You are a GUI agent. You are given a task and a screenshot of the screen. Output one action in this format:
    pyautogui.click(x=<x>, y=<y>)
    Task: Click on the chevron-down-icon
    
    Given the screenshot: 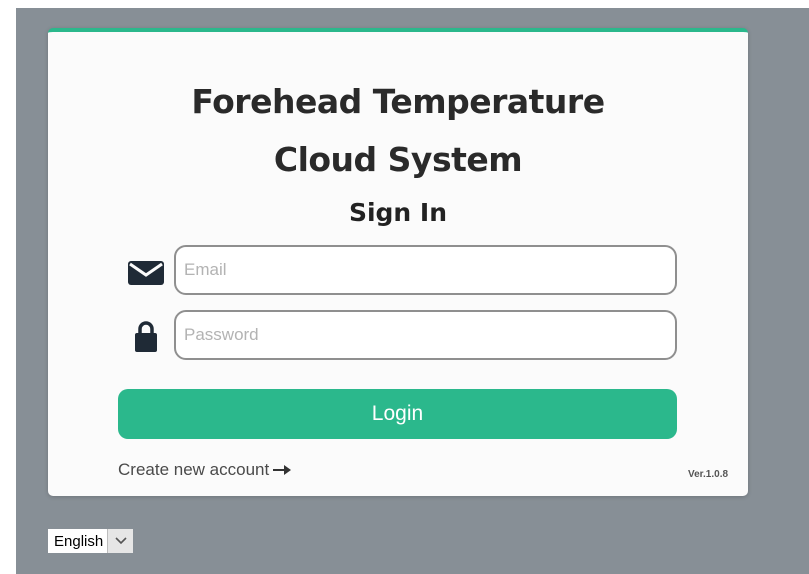 What is the action you would take?
    pyautogui.click(x=120, y=541)
    